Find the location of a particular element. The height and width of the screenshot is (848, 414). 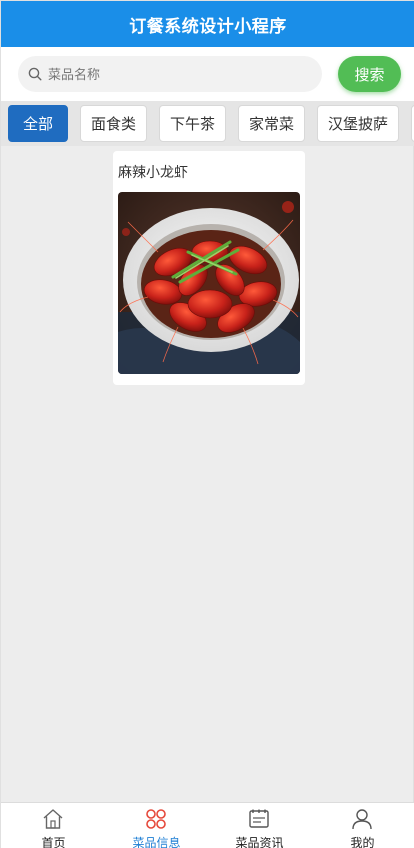

dish-name: 麻辣小龙虾 is located at coordinates (153, 172).